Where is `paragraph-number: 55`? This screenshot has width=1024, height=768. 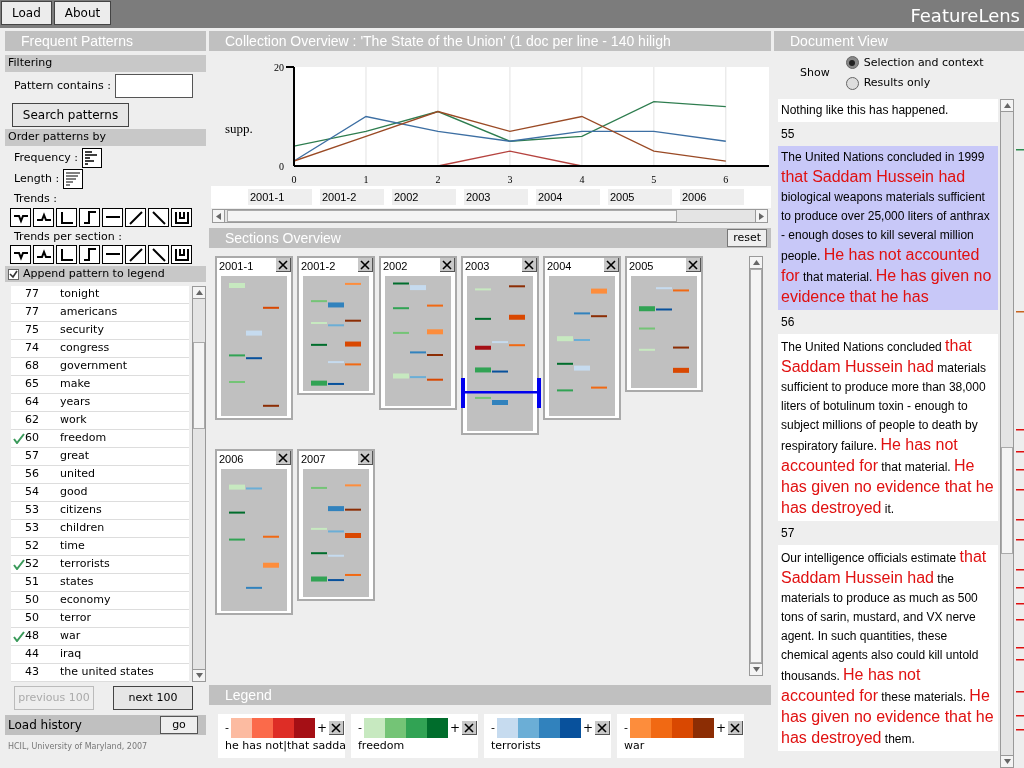
paragraph-number: 55 is located at coordinates (788, 134).